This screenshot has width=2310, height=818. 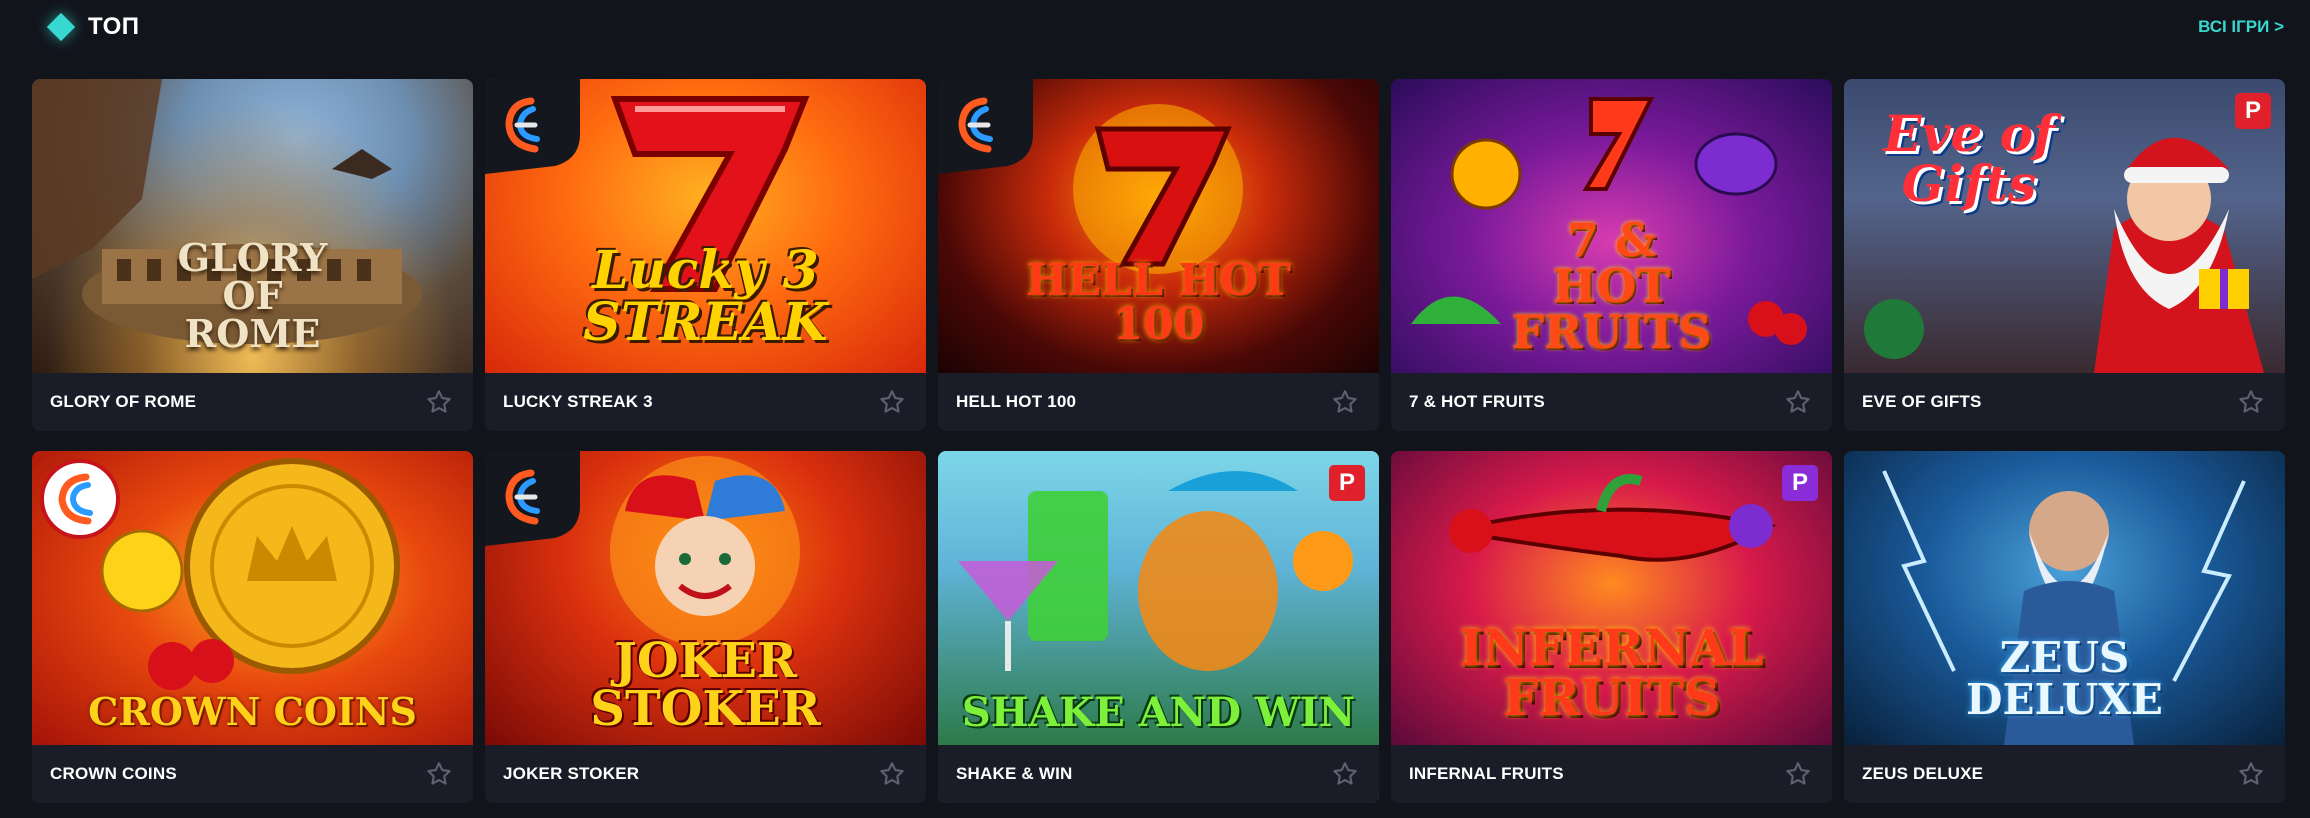 I want to click on game-card-infernal-fruits: P INFERNAL FRUITS INFERNAL FRUITS, so click(x=1611, y=627).